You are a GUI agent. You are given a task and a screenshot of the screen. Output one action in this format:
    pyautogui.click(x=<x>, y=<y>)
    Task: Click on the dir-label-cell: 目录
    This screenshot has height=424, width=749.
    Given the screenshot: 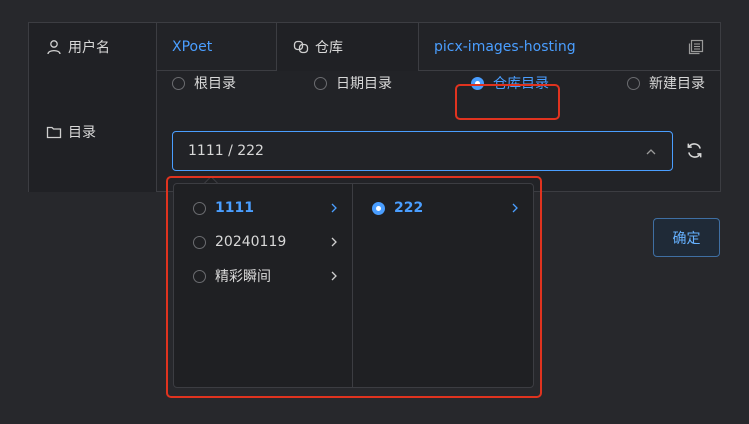 What is the action you would take?
    pyautogui.click(x=93, y=131)
    